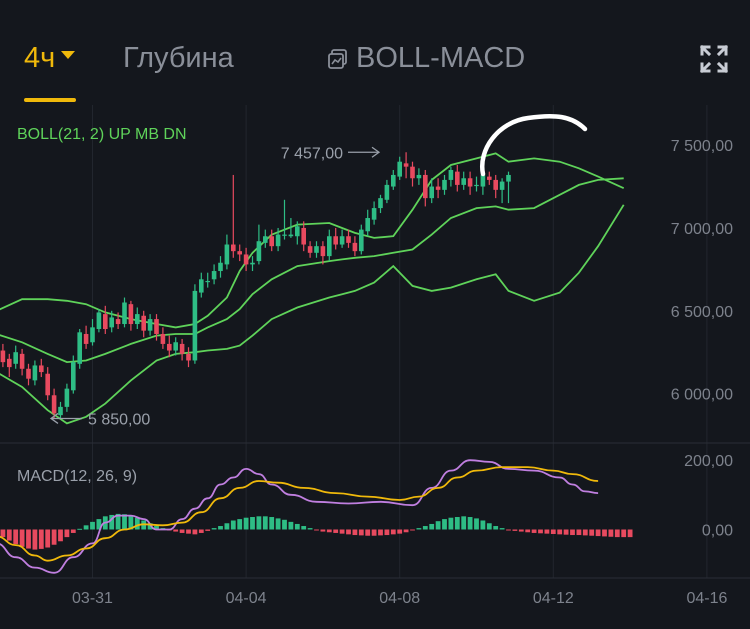 The image size is (750, 629). Describe the element at coordinates (553, 598) in the screenshot. I see `time-tick-label: 04-12` at that location.